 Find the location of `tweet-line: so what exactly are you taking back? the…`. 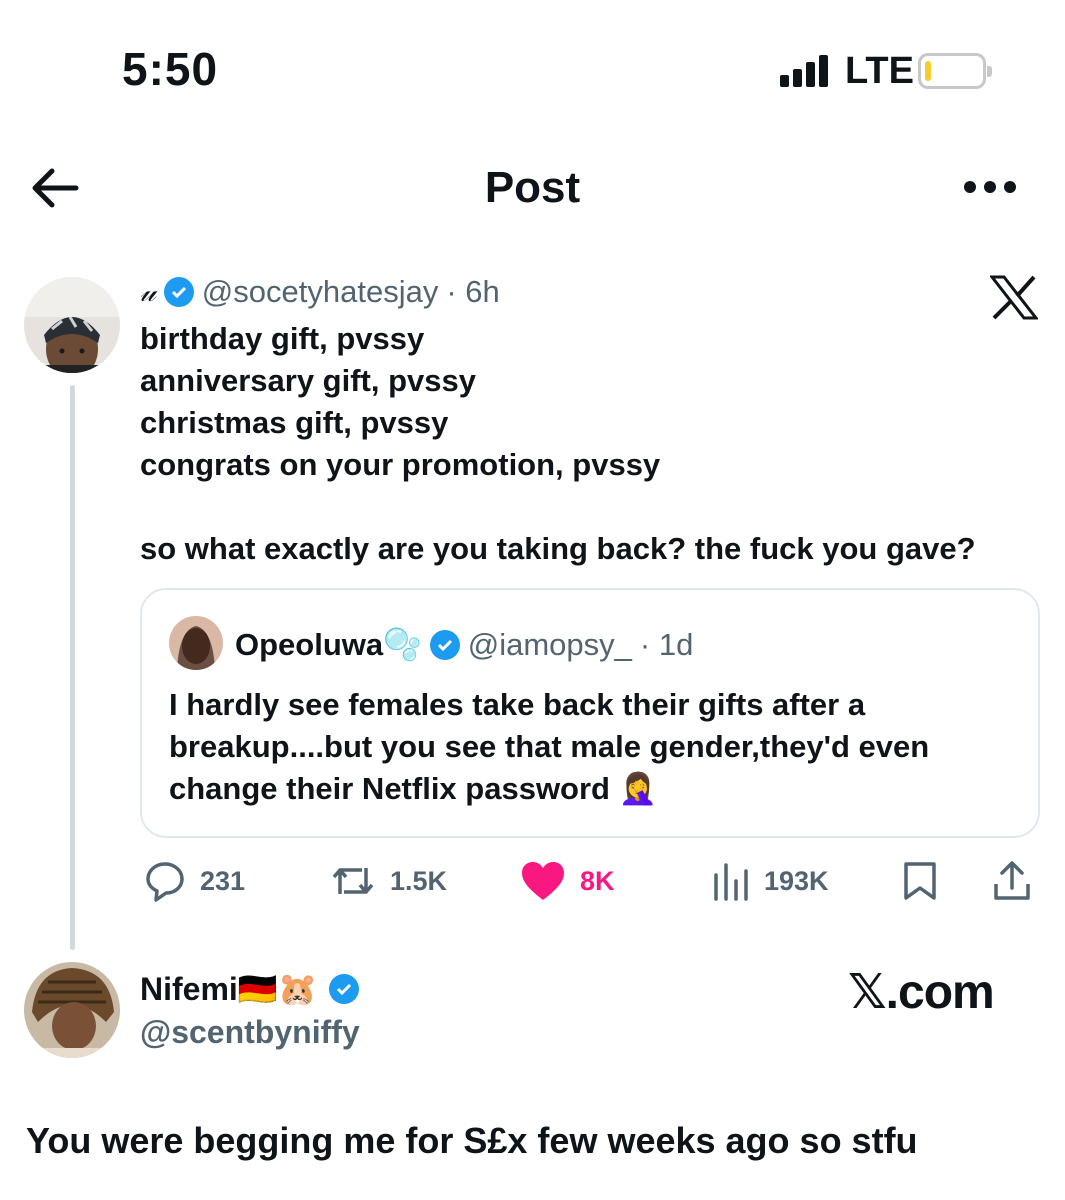

tweet-line: so what exactly are you taking back? the… is located at coordinates (558, 548).